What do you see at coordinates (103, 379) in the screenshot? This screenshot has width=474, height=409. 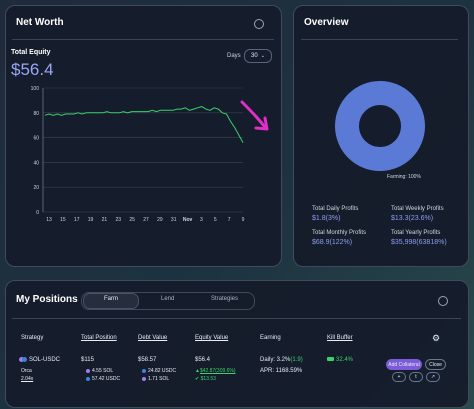 I see `total-position-usdc: 57.42 USDC` at bounding box center [103, 379].